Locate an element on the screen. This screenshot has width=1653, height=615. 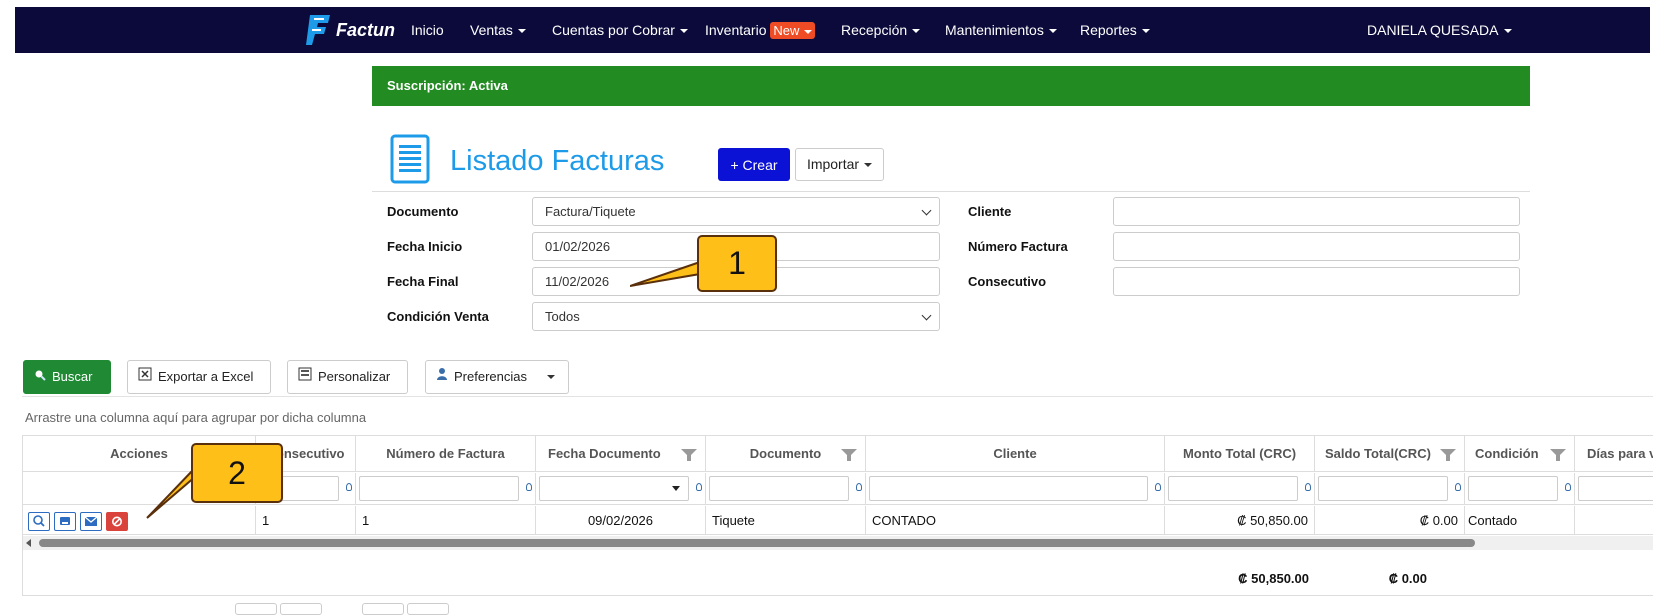
consecutivo-input is located at coordinates (1316, 281).